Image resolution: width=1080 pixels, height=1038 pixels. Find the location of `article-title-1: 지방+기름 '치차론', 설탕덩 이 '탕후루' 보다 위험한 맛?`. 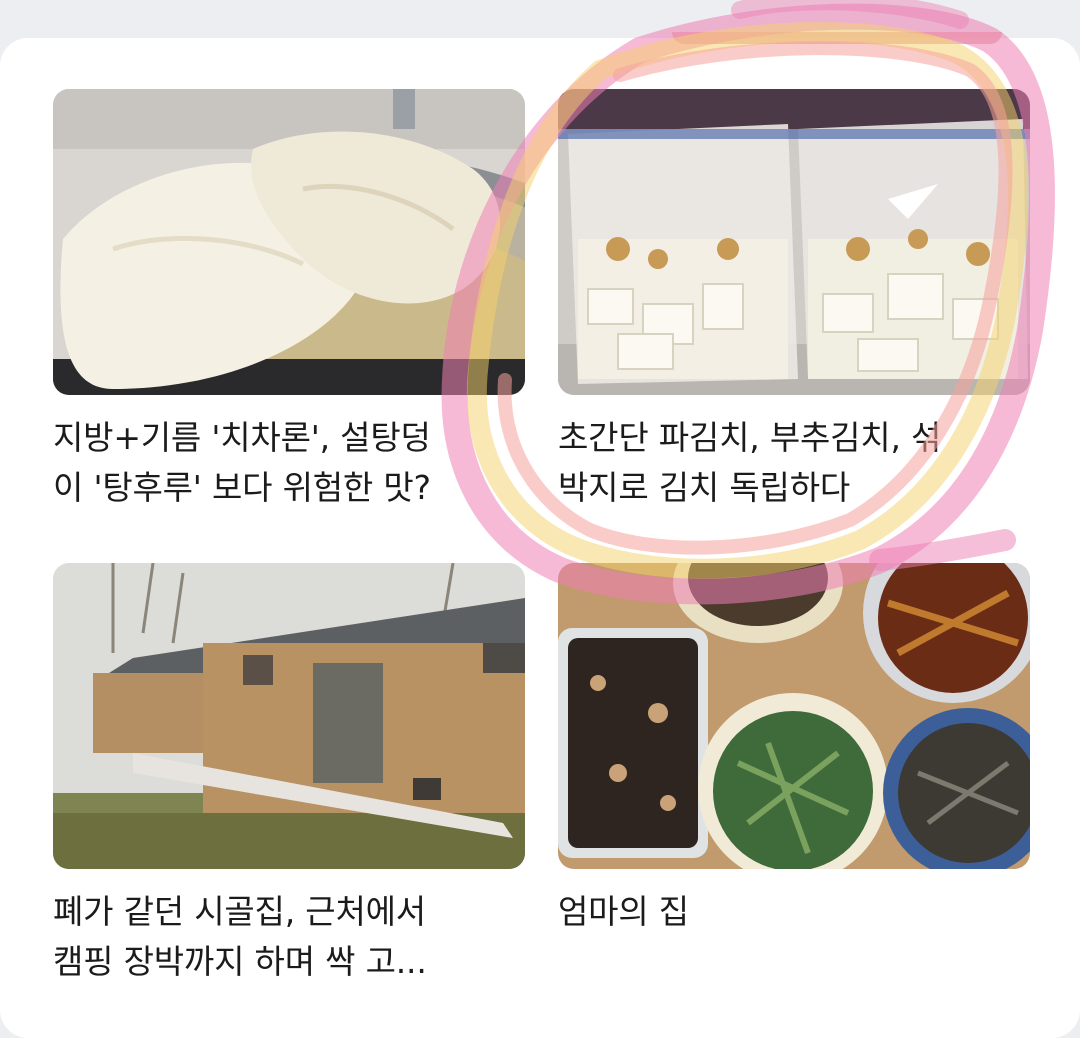

article-title-1: 지방+기름 '치차론', 설탕덩 이 '탕후루' 보다 위험한 맛? is located at coordinates (289, 463).